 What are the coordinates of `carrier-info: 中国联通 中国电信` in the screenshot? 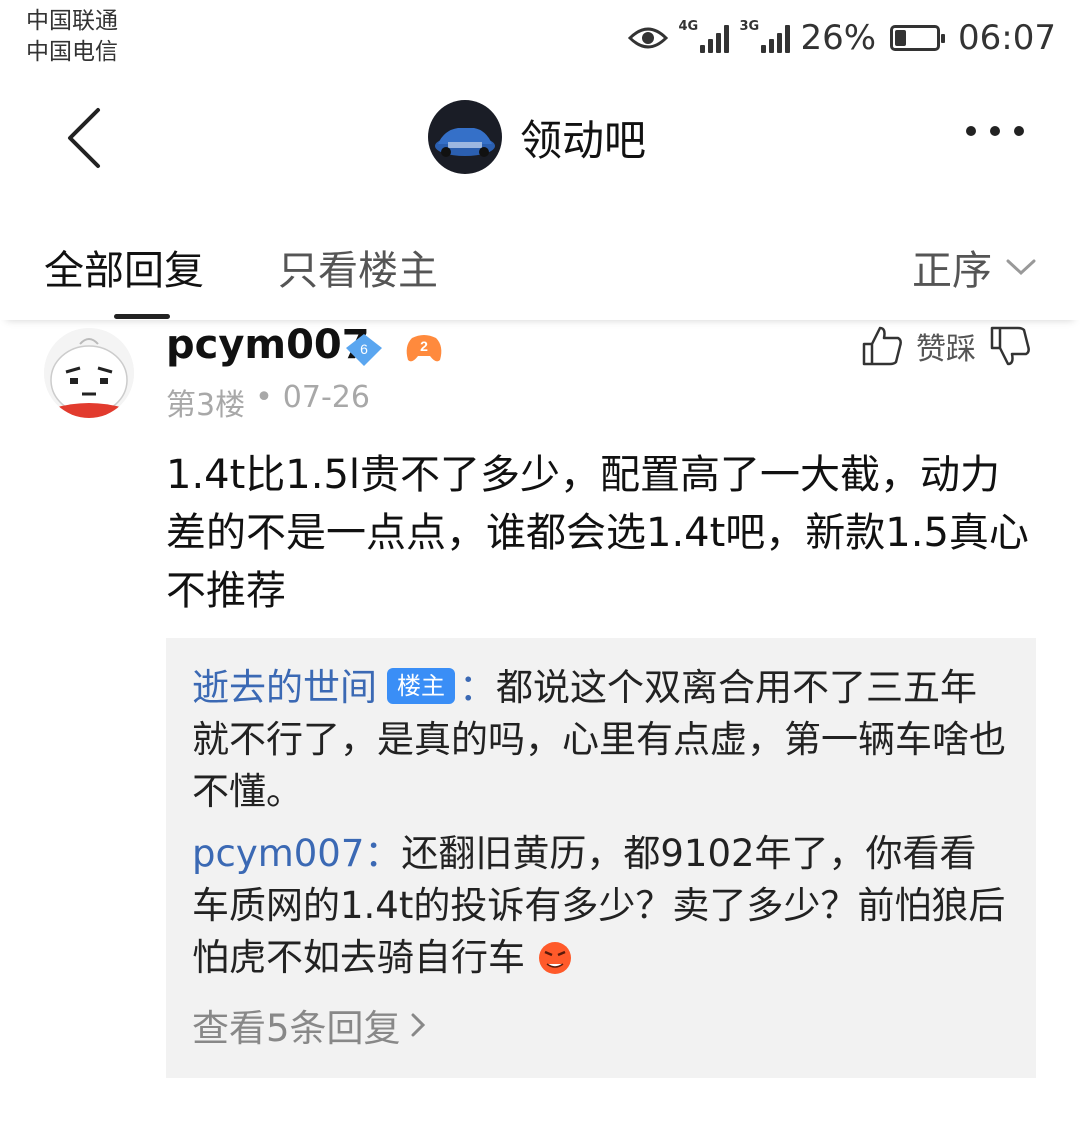 It's located at (72, 37).